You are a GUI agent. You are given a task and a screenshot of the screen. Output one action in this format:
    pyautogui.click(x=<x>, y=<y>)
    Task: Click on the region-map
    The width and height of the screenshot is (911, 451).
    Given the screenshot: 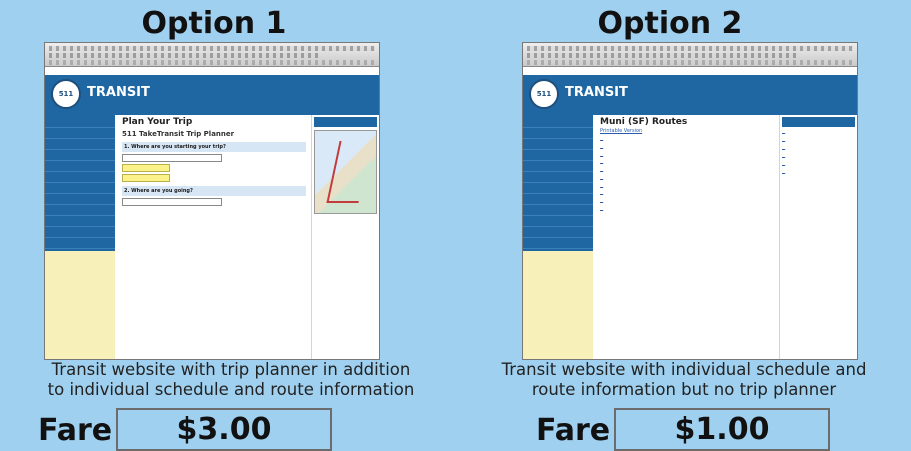 What is the action you would take?
    pyautogui.click(x=345, y=172)
    